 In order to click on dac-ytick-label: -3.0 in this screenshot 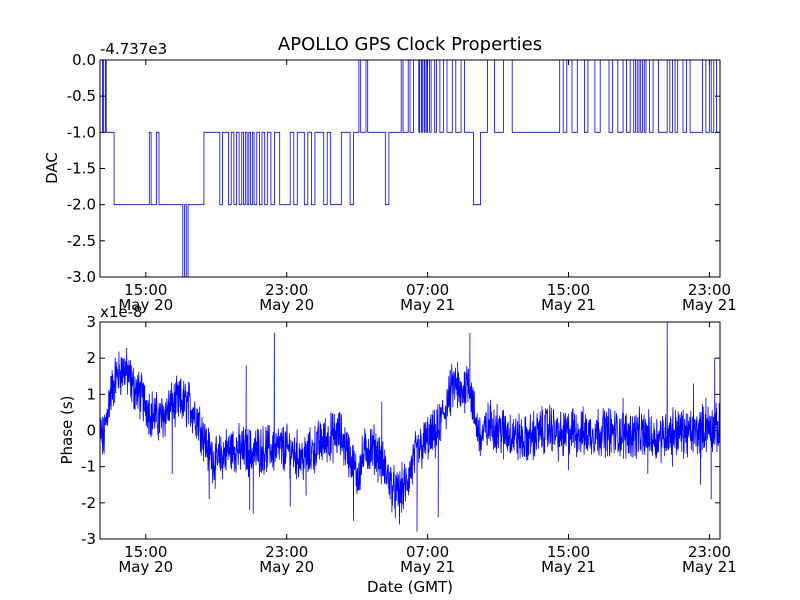, I will do `click(81, 277)`.